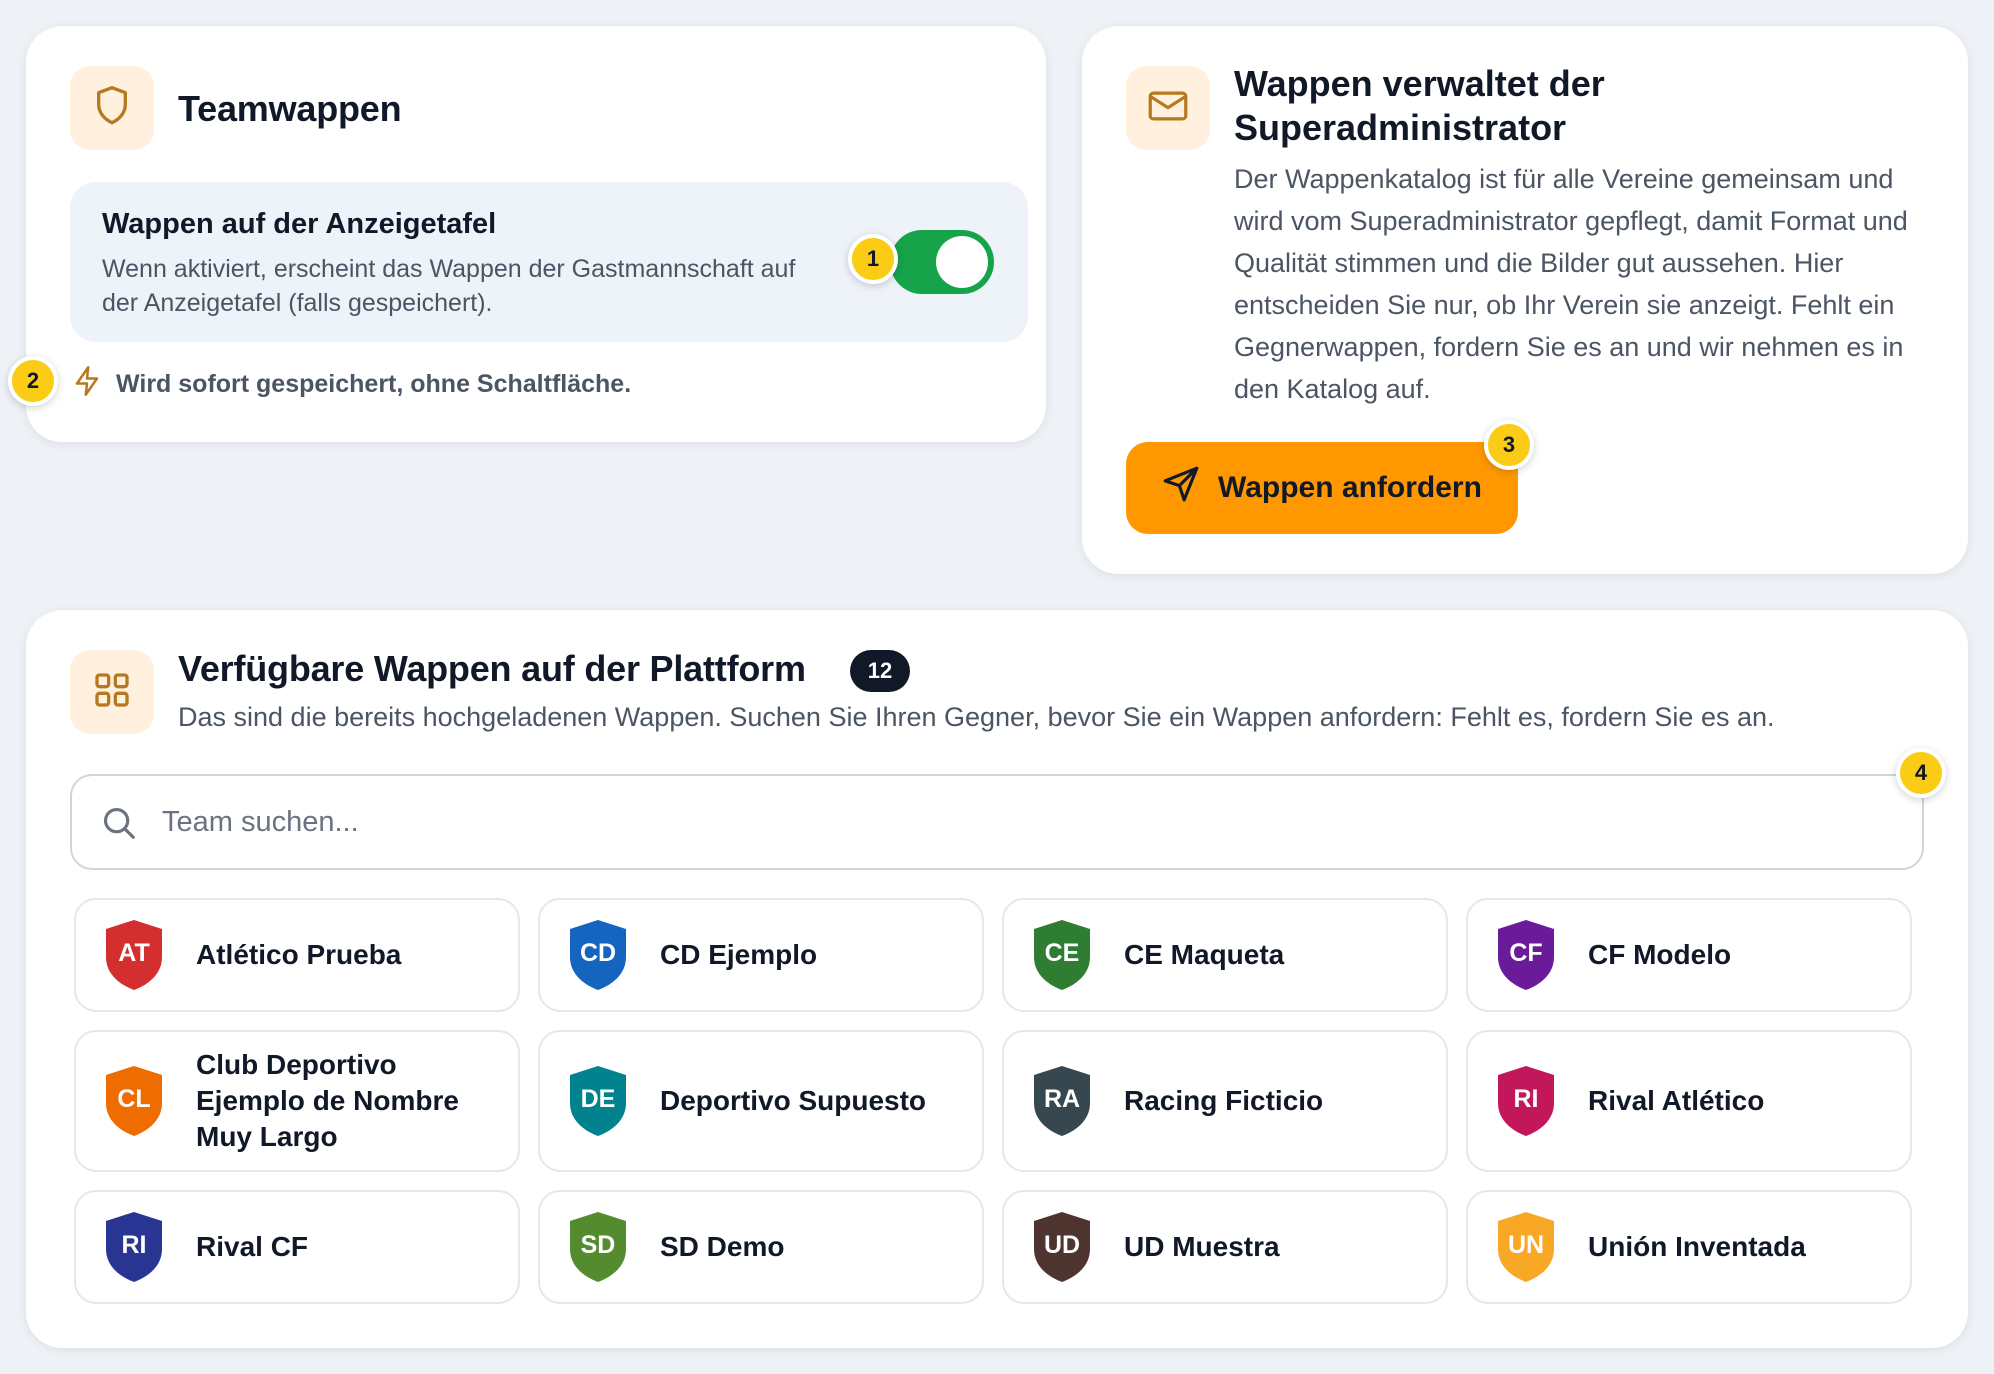  I want to click on crest-count-badge: 12, so click(880, 671).